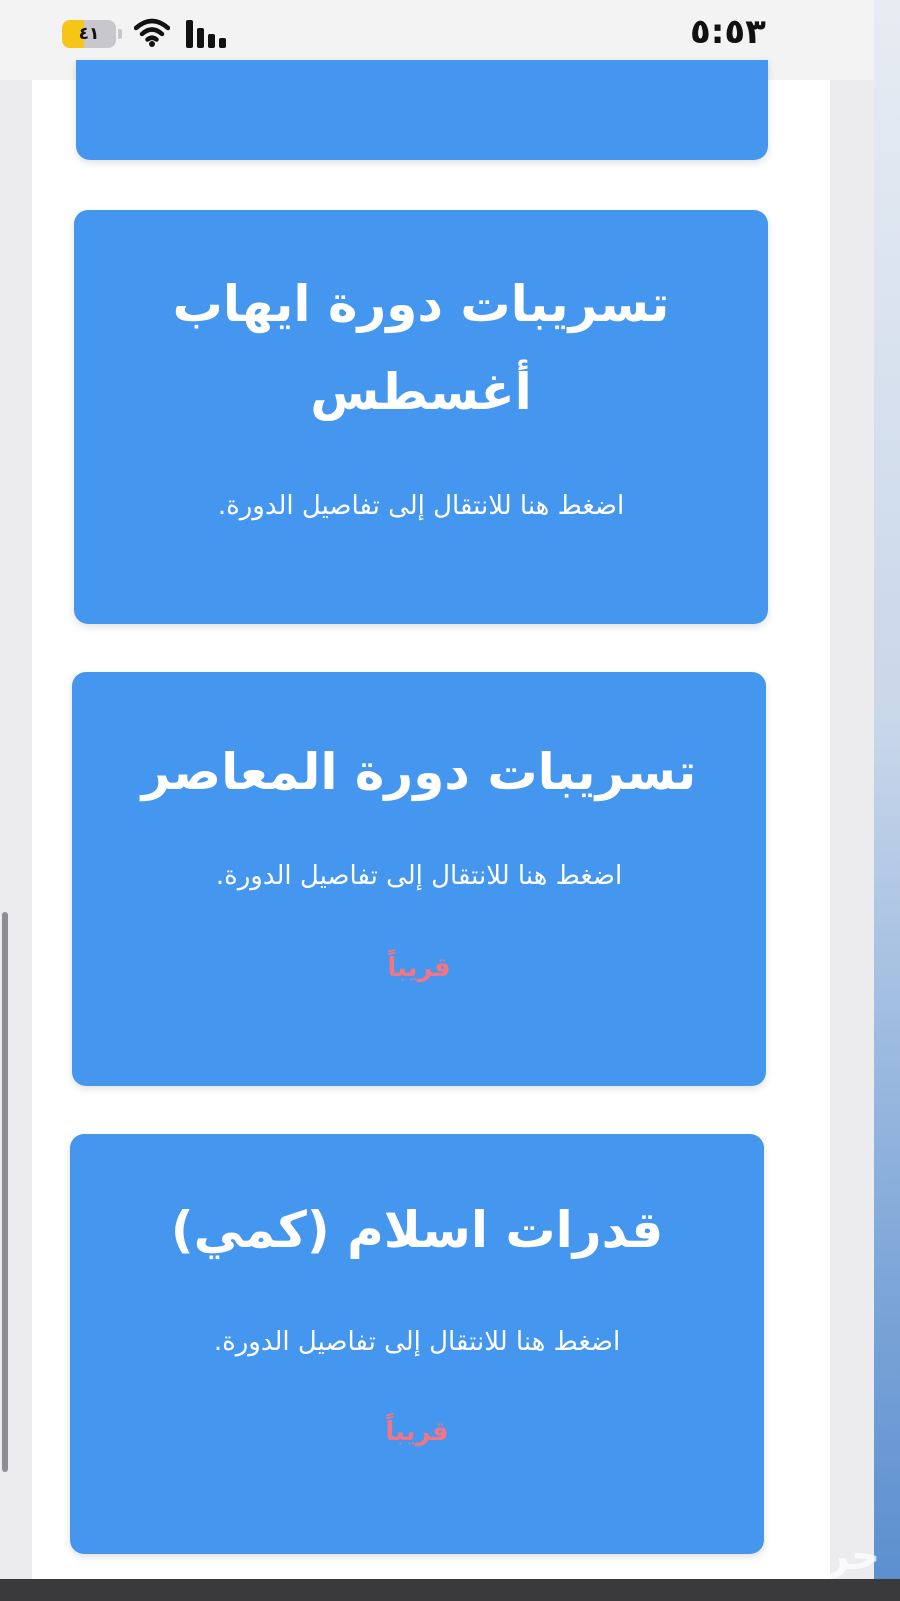  What do you see at coordinates (5, 1192) in the screenshot?
I see `scroll-indicator` at bounding box center [5, 1192].